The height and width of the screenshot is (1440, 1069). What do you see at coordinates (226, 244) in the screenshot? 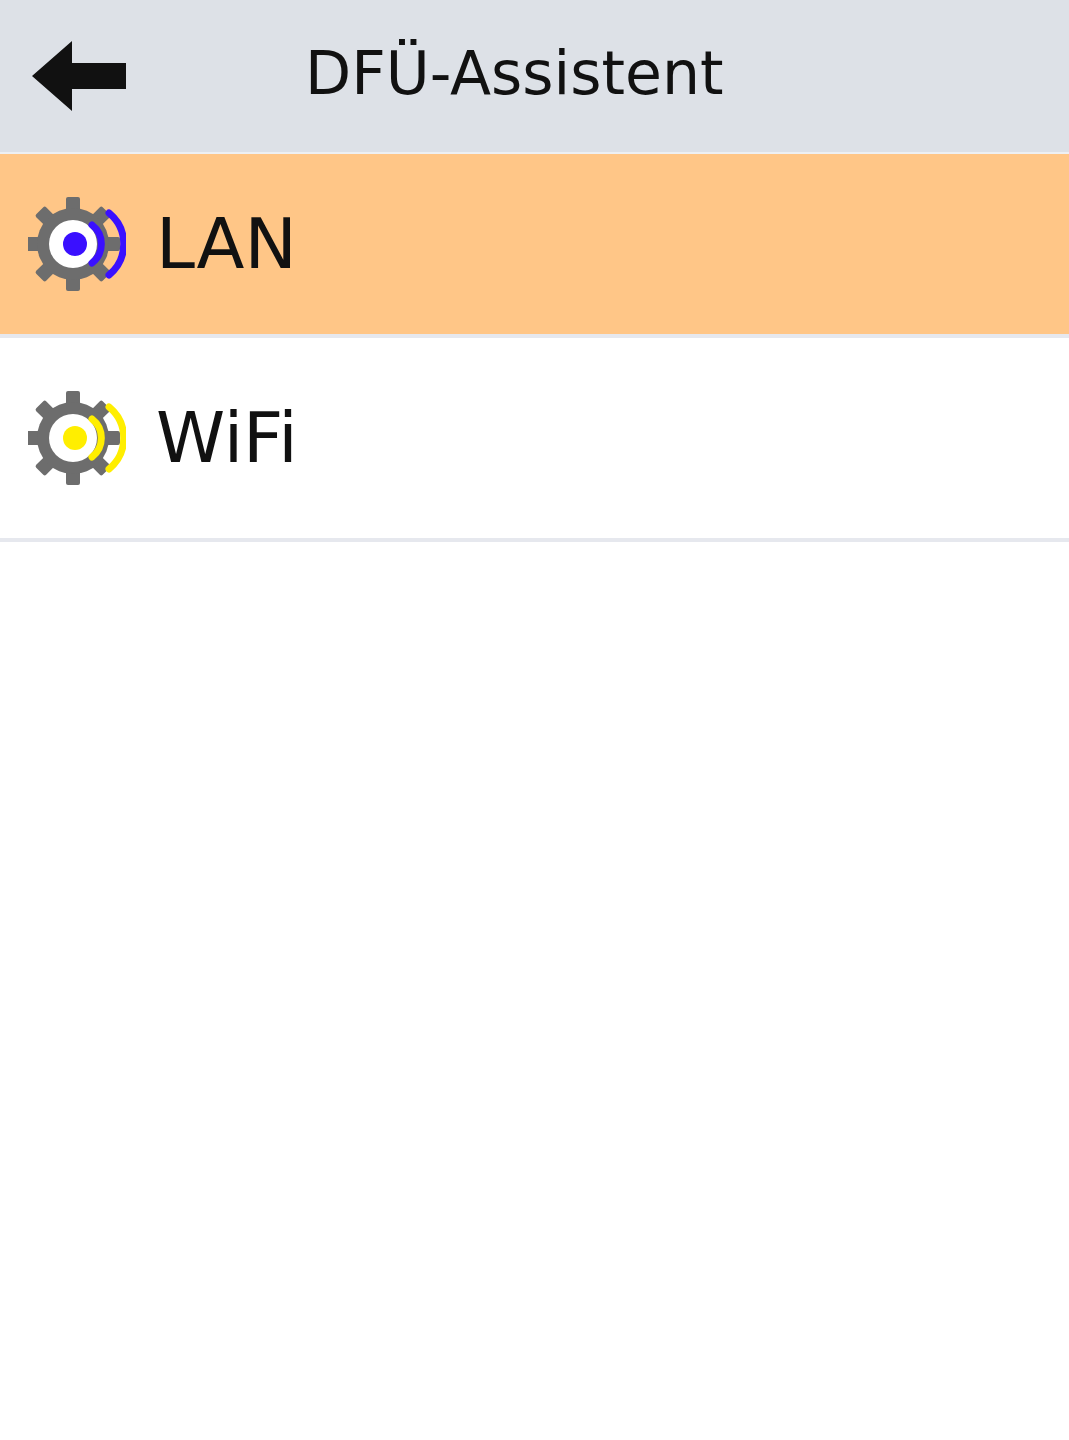
I see `connection-label: LAN` at bounding box center [226, 244].